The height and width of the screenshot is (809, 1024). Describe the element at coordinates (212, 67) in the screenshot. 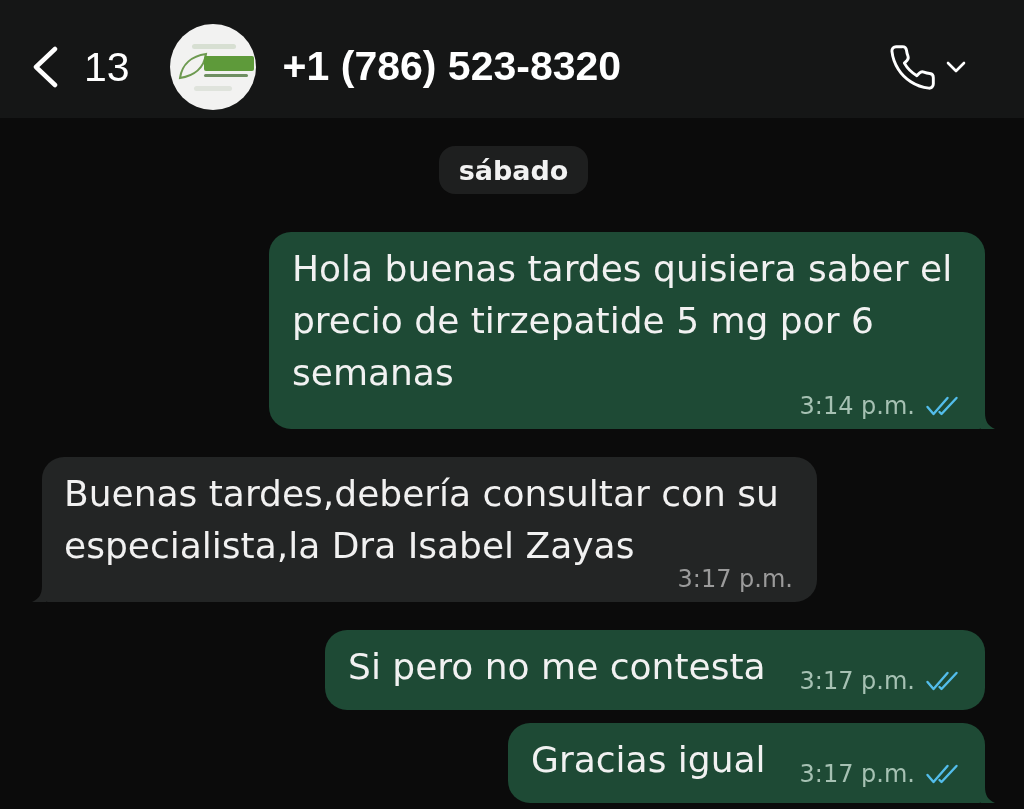

I see `avatar-icon` at that location.